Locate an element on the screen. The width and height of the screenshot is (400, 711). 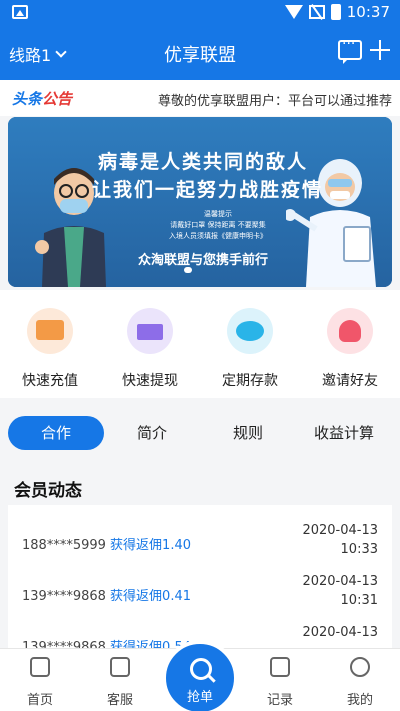
service-icon is located at coordinates (120, 667).